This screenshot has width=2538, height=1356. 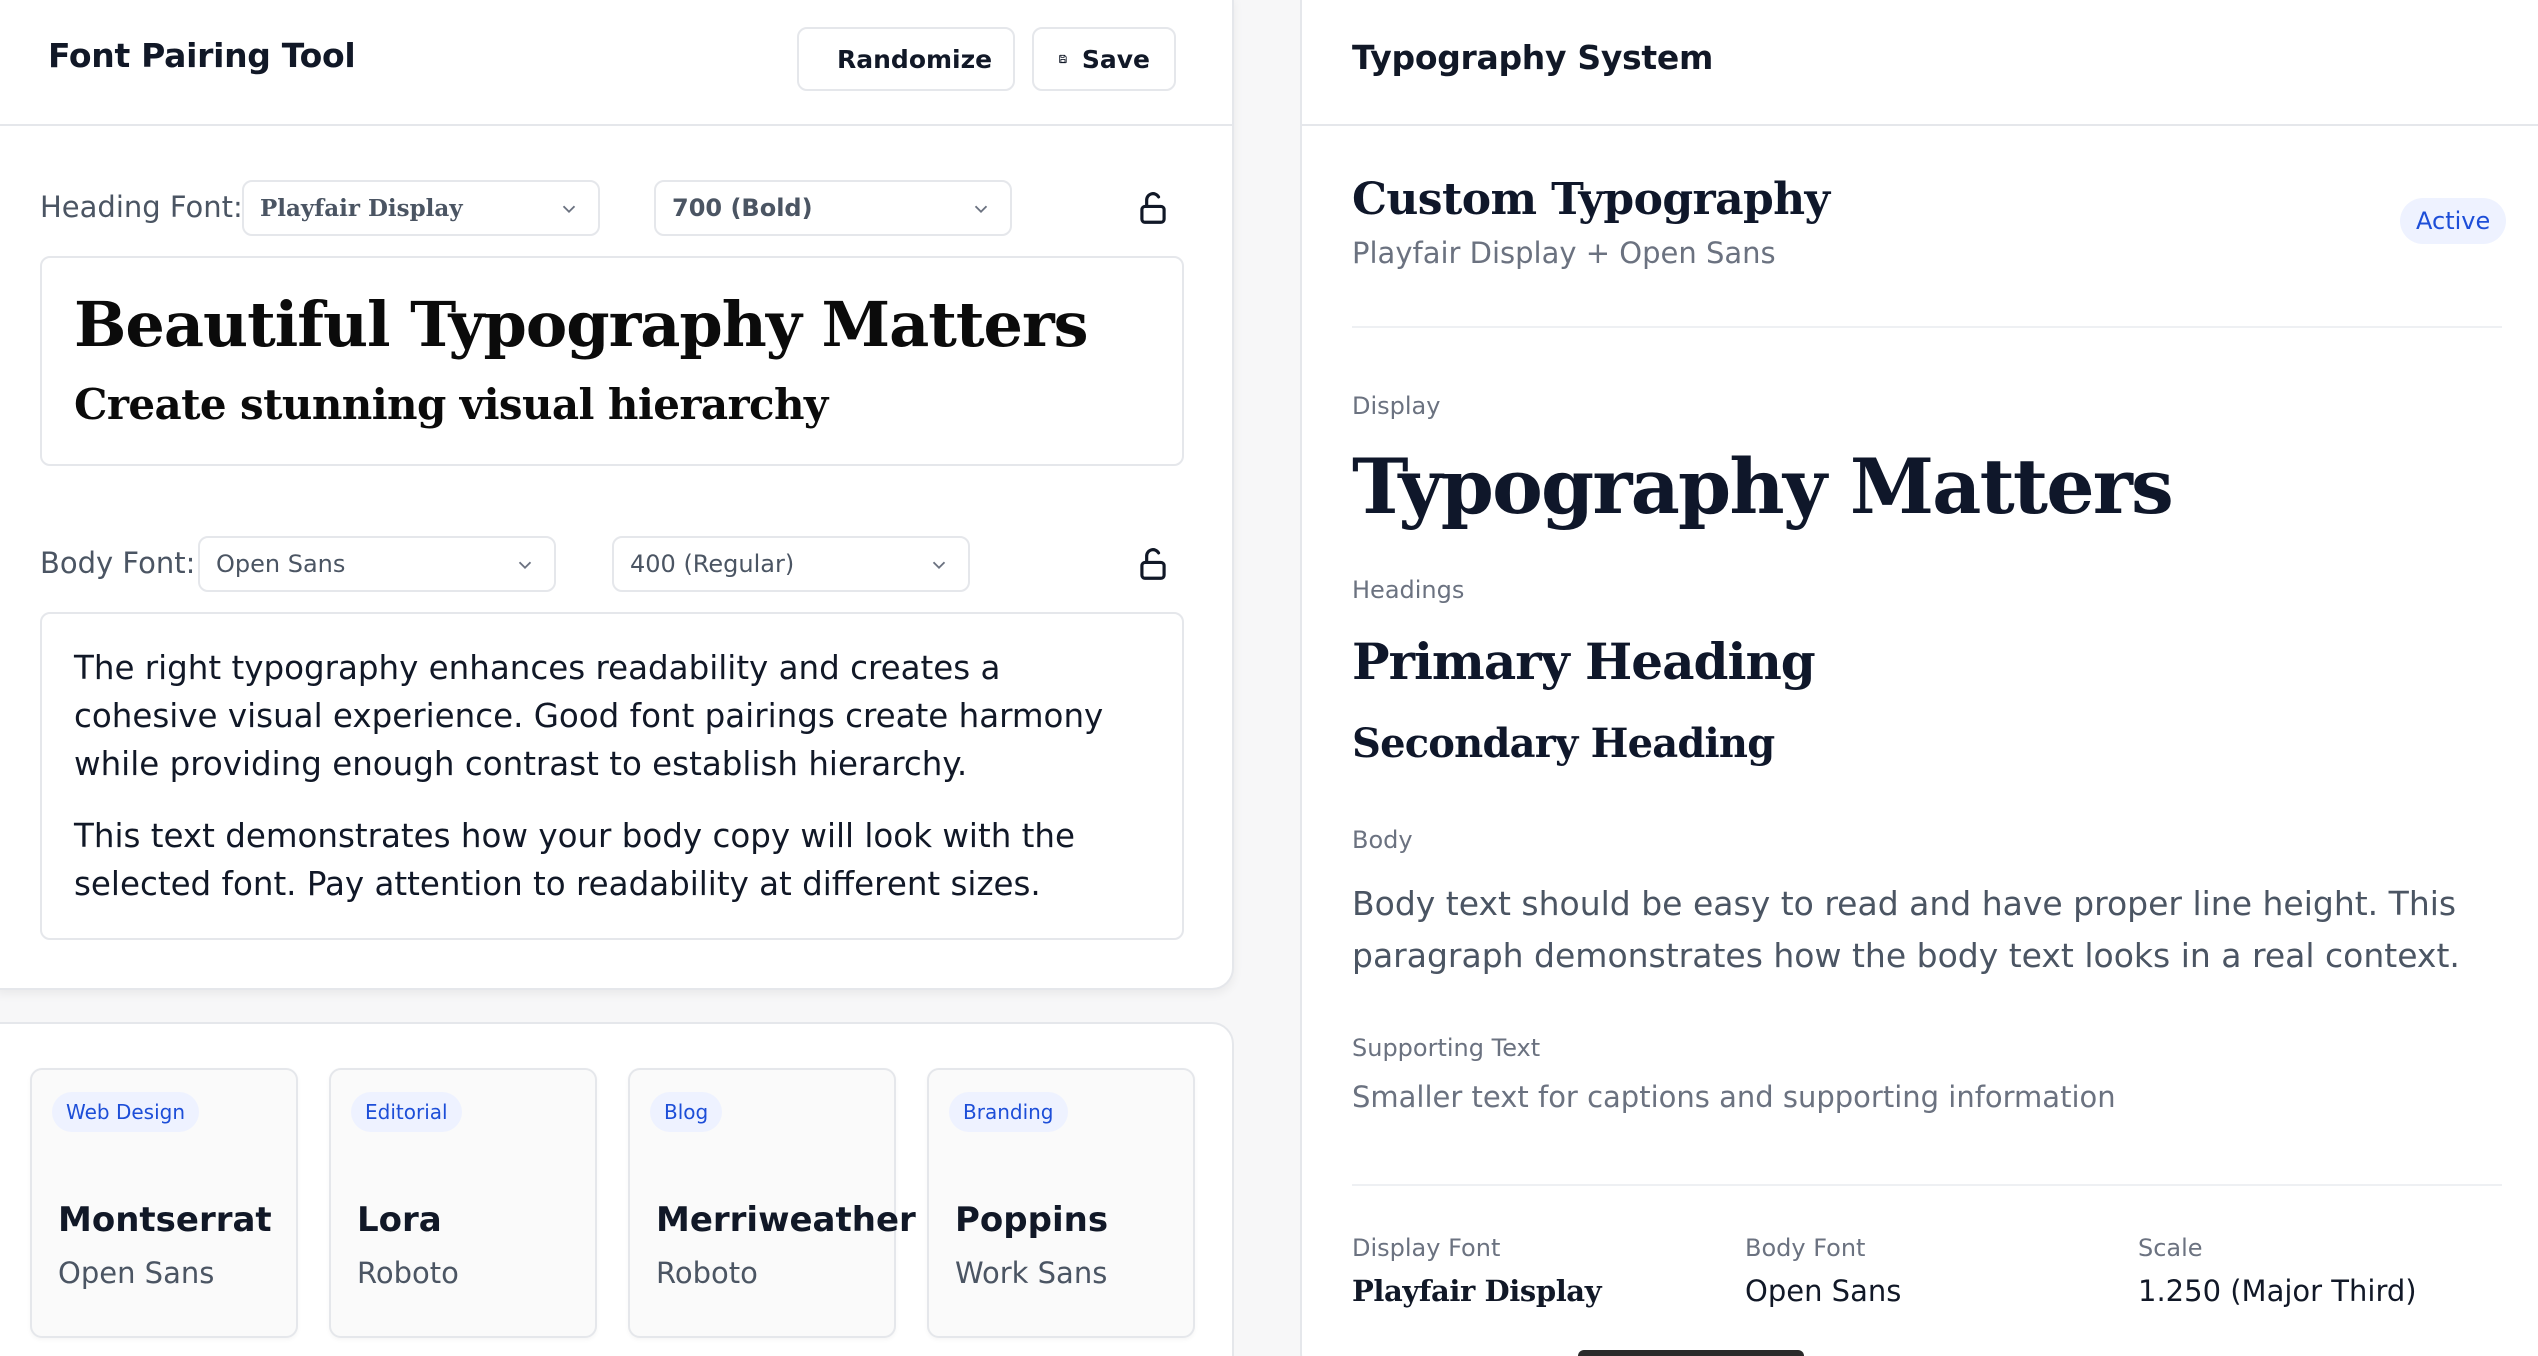 I want to click on save-button: Save, so click(x=1104, y=59).